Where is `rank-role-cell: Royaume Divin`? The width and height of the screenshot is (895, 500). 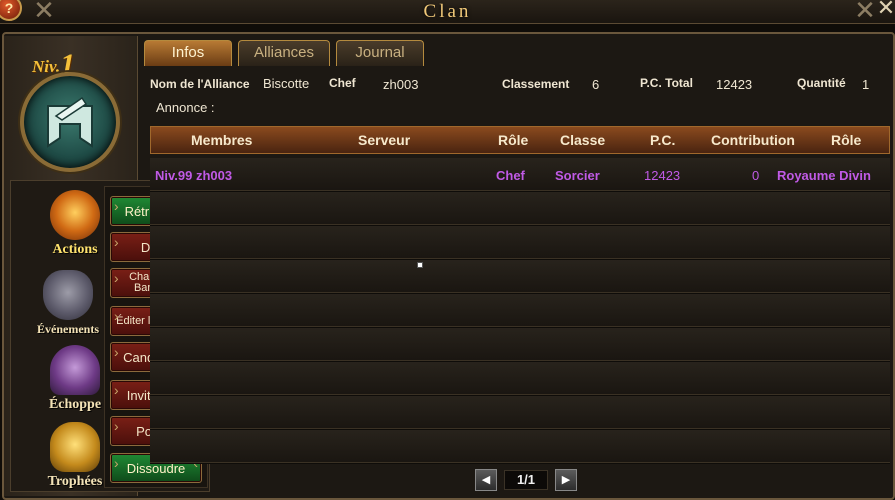 rank-role-cell: Royaume Divin is located at coordinates (824, 175).